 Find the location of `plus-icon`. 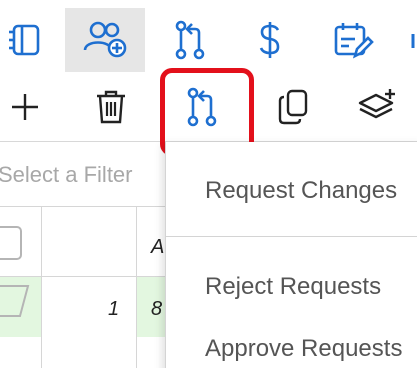

plus-icon is located at coordinates (25, 107).